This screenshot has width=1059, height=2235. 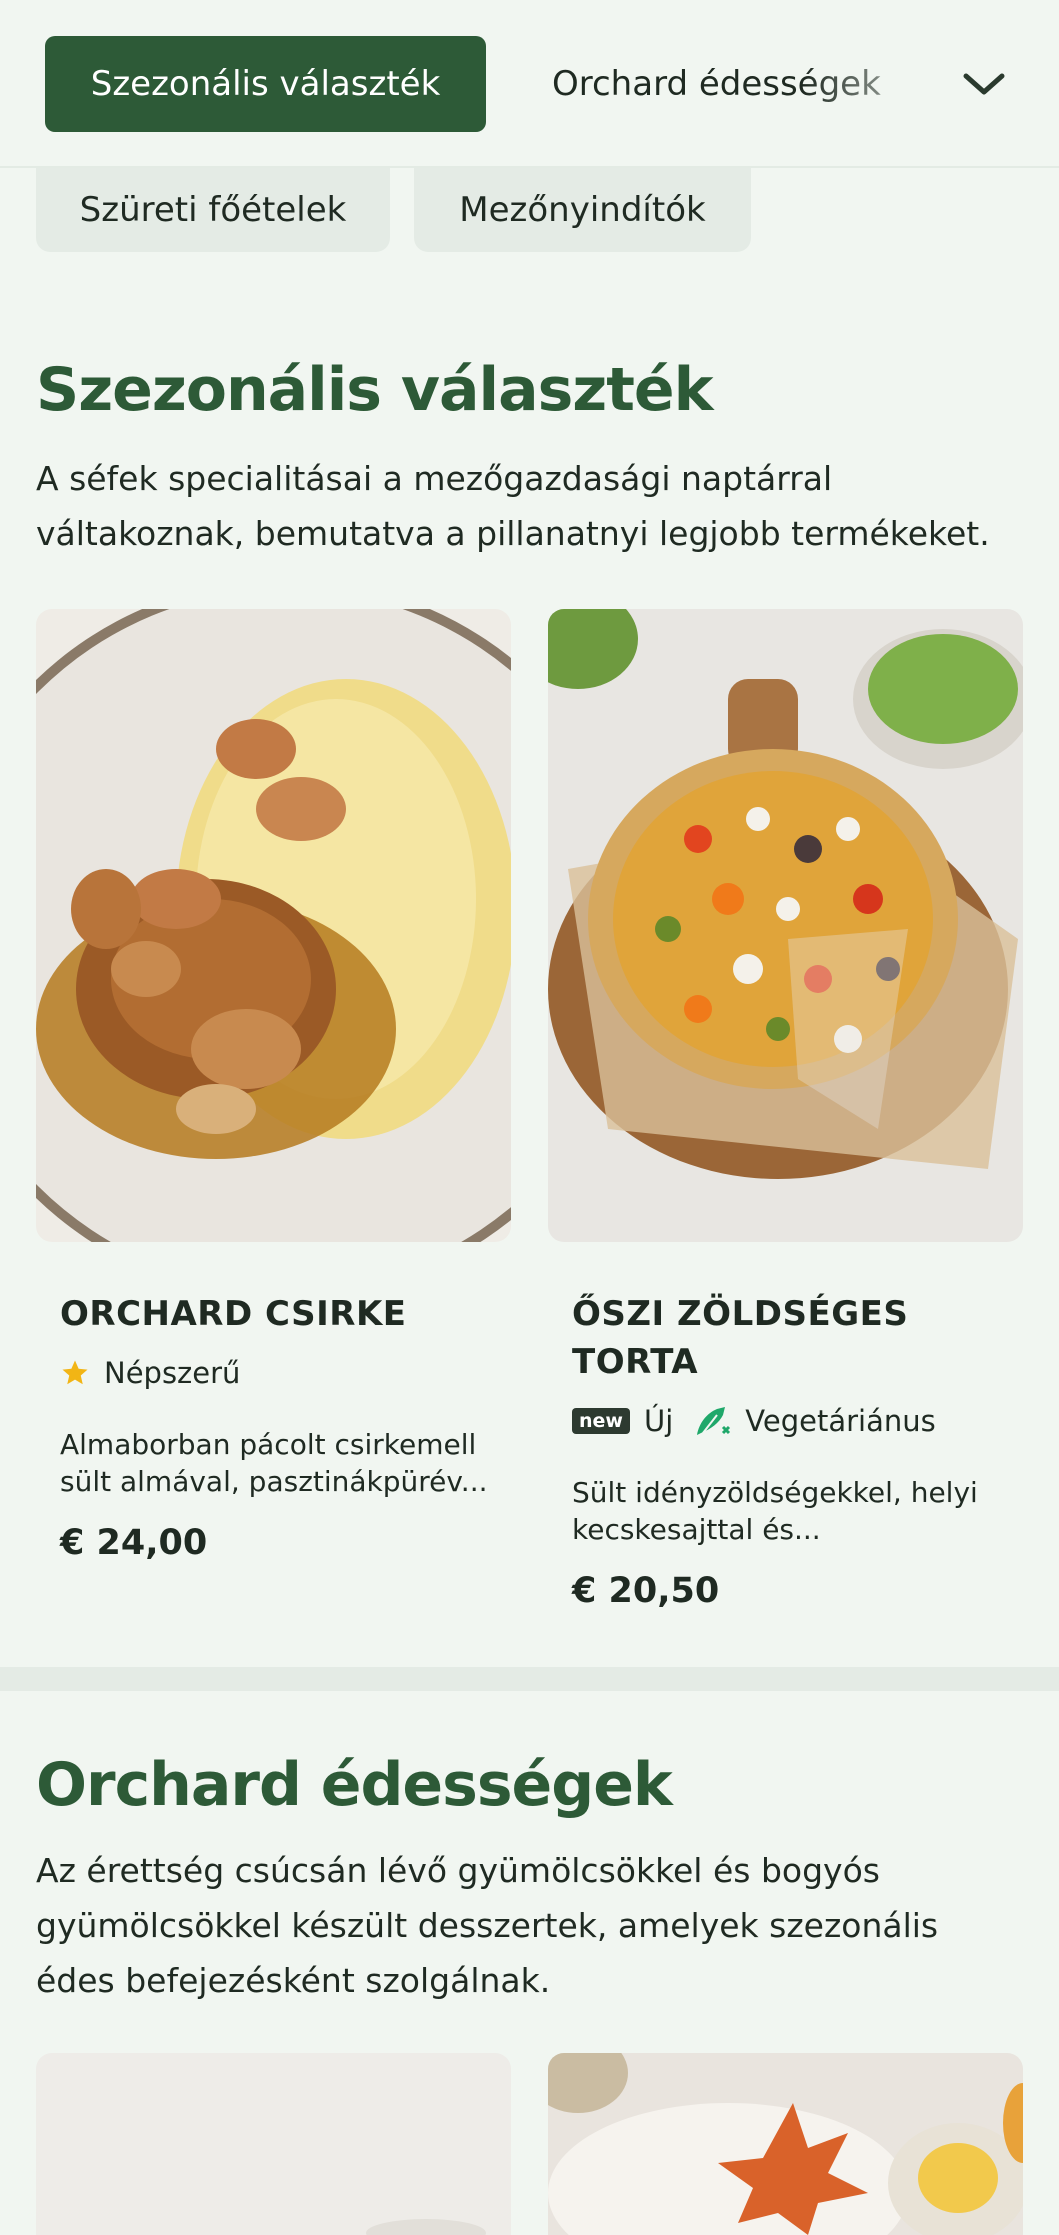 What do you see at coordinates (635, 1362) in the screenshot?
I see `item-name-line: TORTA` at bounding box center [635, 1362].